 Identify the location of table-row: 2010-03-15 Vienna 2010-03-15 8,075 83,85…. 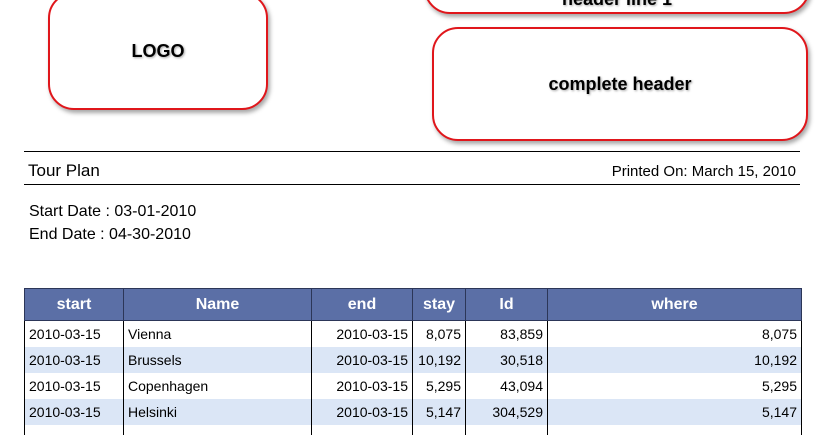
(413, 333).